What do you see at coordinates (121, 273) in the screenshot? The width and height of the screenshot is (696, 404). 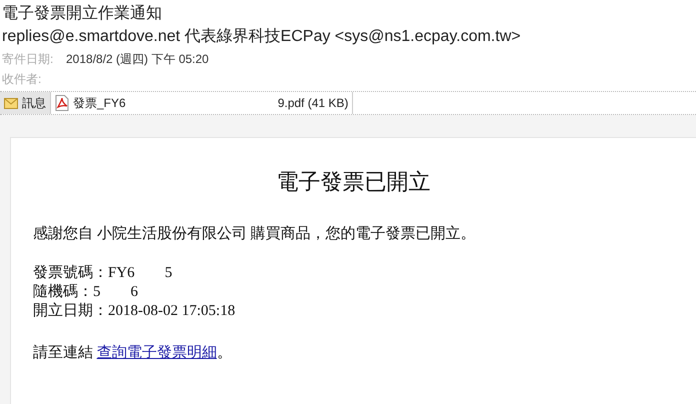 I see `detail-value: FY6` at bounding box center [121, 273].